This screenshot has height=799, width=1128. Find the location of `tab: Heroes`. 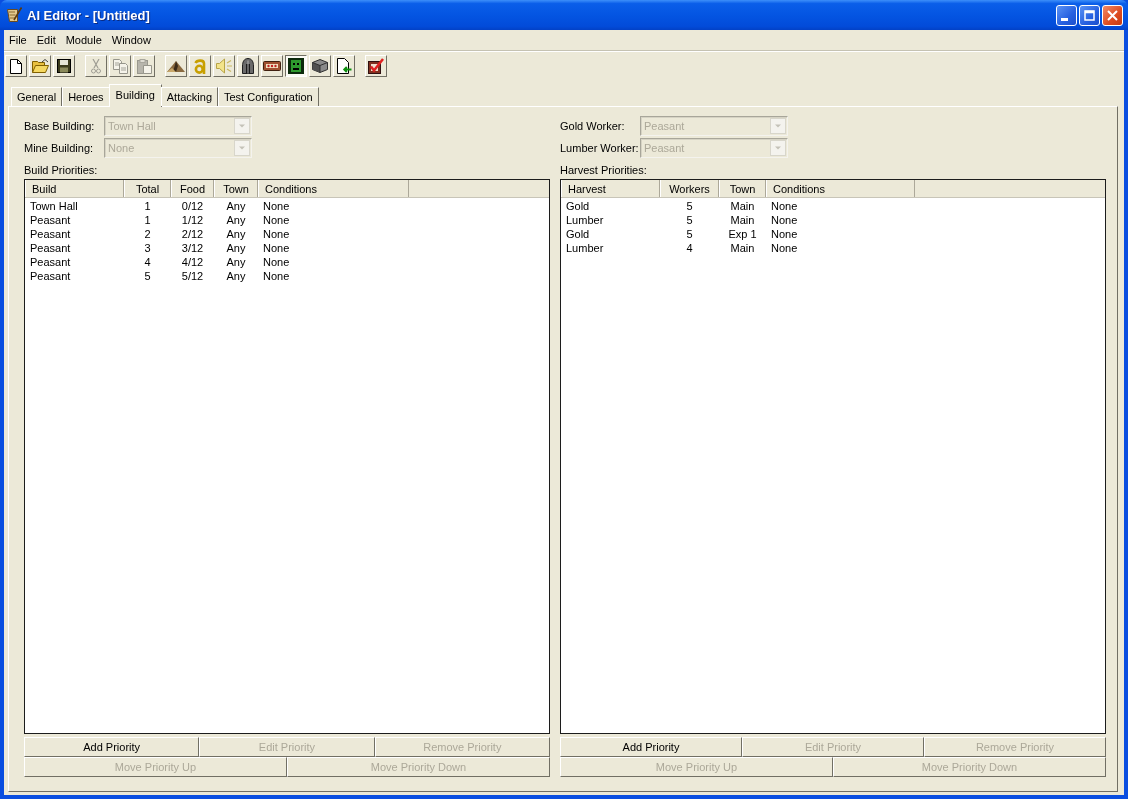

tab: Heroes is located at coordinates (86, 96).